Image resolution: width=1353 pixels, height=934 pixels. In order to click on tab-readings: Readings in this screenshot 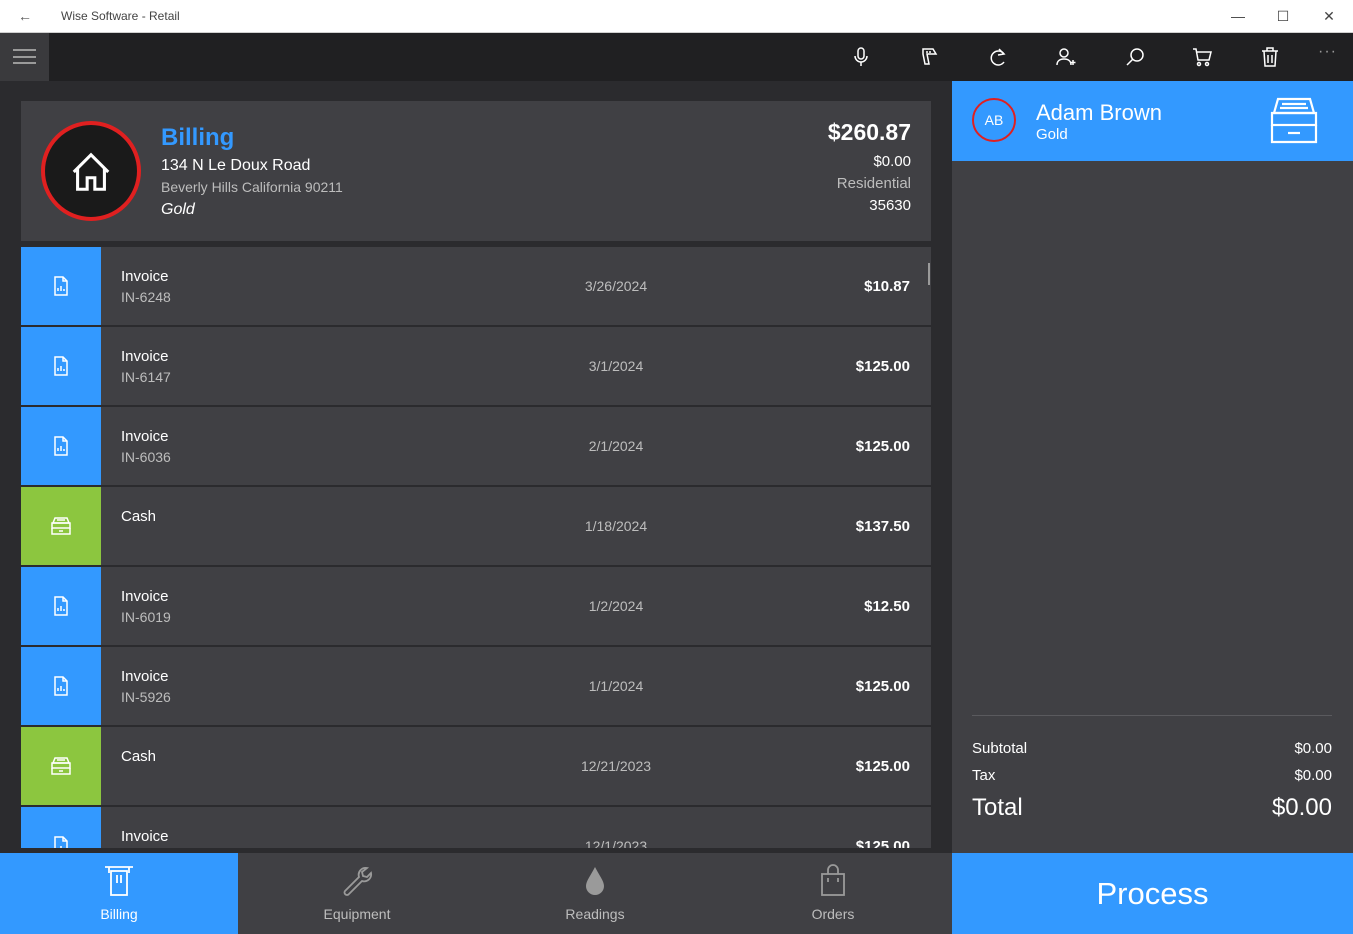, I will do `click(595, 893)`.